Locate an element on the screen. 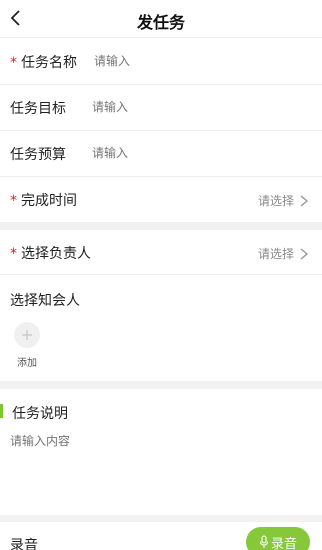  task-goal-row: 任务目标 is located at coordinates (161, 107).